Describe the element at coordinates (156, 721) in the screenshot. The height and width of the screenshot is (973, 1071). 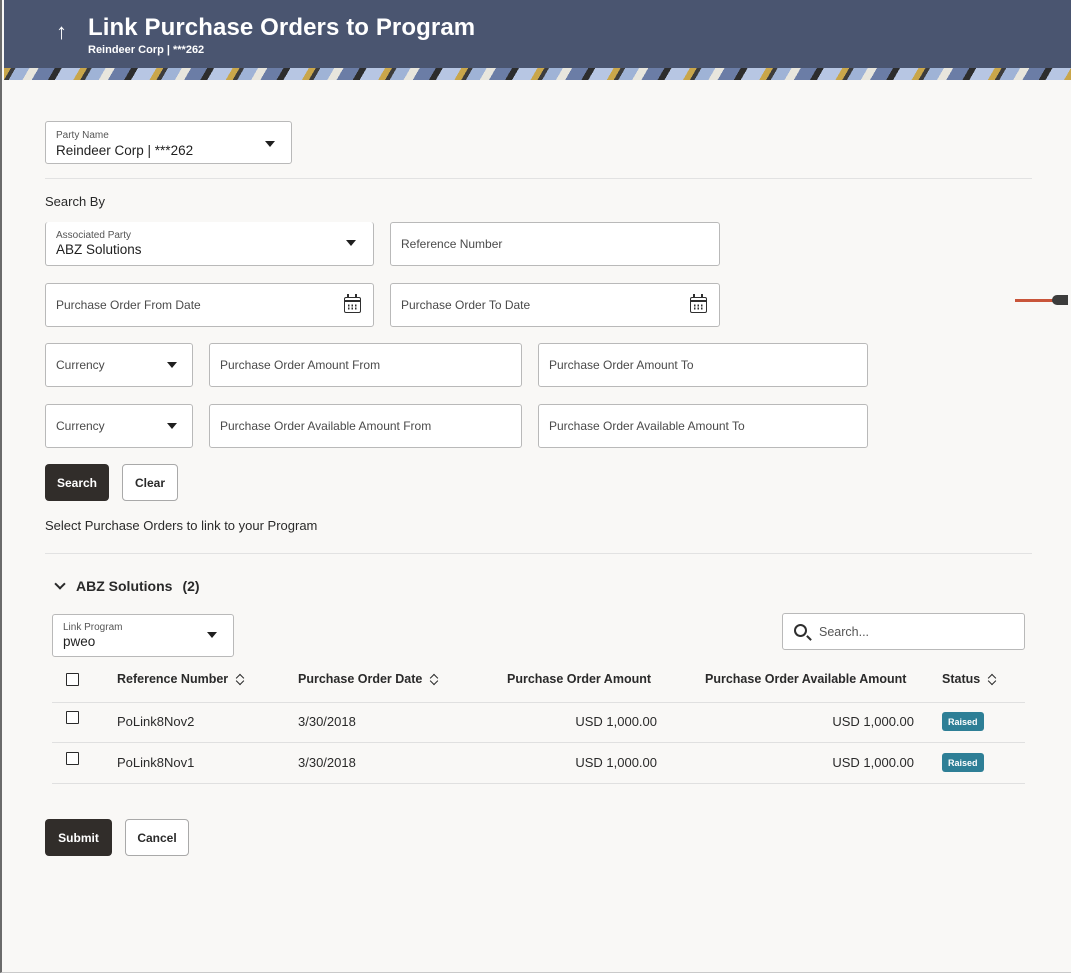
I see `row-reference-number: PoLink8Nov2` at that location.